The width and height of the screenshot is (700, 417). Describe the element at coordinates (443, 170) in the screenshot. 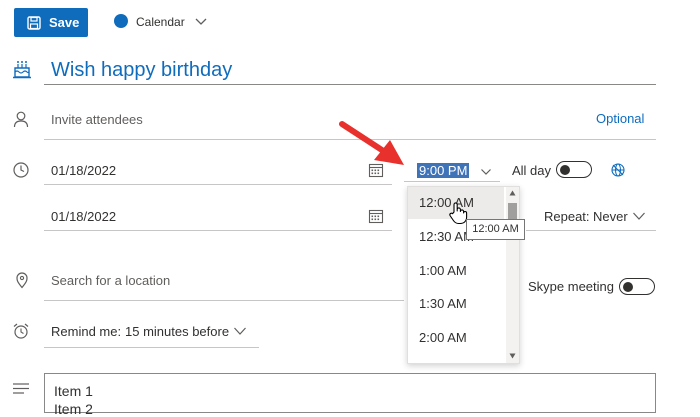

I see `start-time-value: 9:00 PM` at that location.